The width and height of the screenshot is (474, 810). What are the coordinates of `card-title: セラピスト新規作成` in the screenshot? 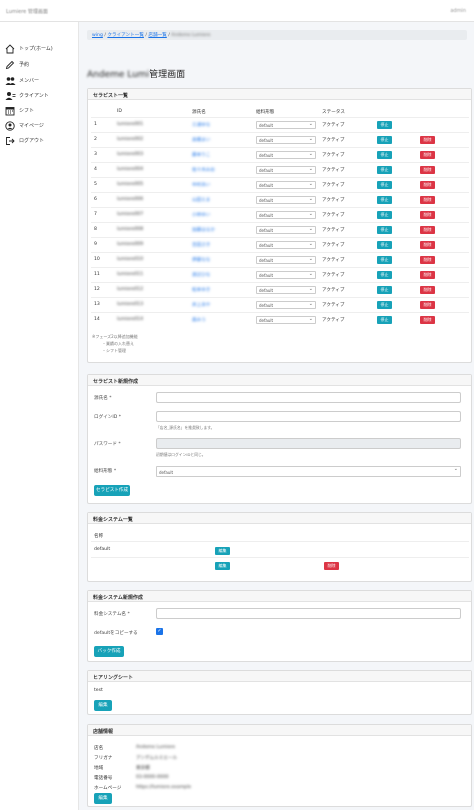 It's located at (279, 380).